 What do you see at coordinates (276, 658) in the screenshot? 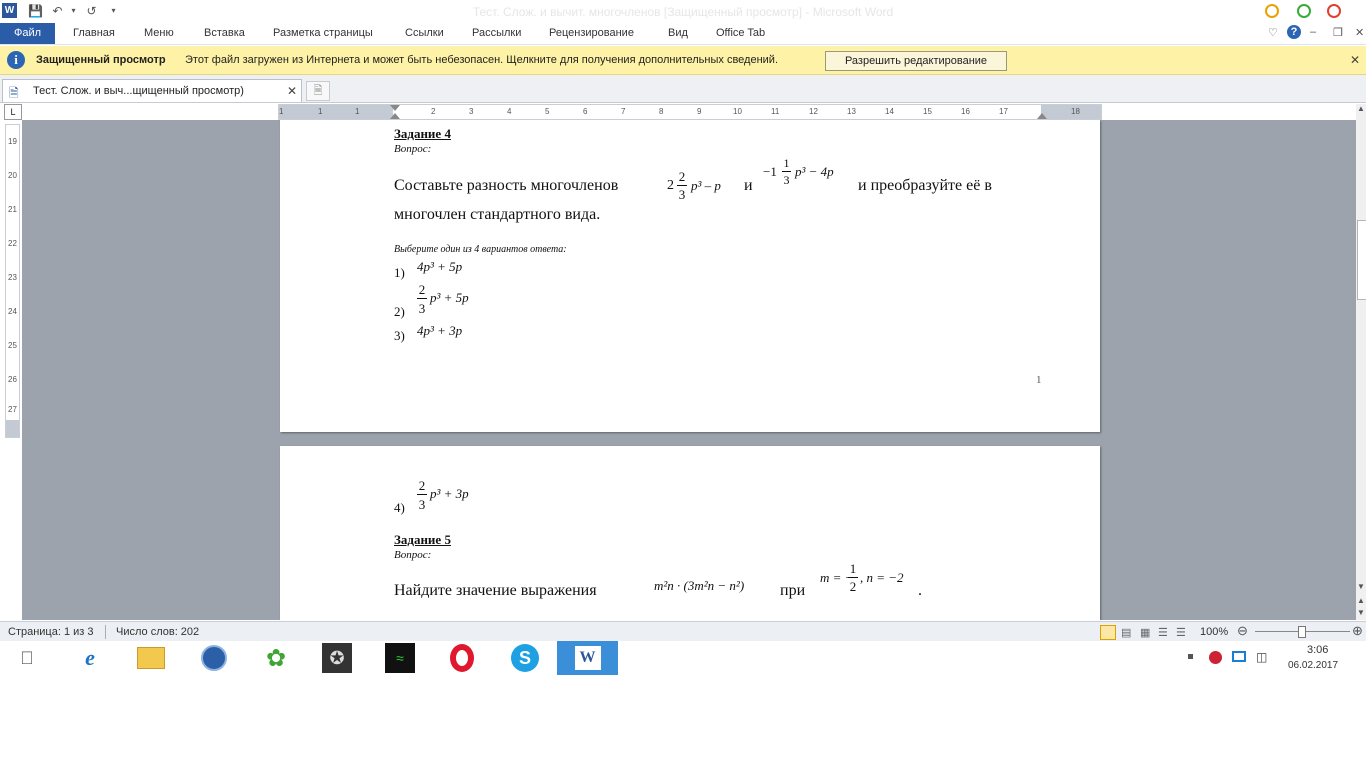
I see `icq-icon: ✿` at bounding box center [276, 658].